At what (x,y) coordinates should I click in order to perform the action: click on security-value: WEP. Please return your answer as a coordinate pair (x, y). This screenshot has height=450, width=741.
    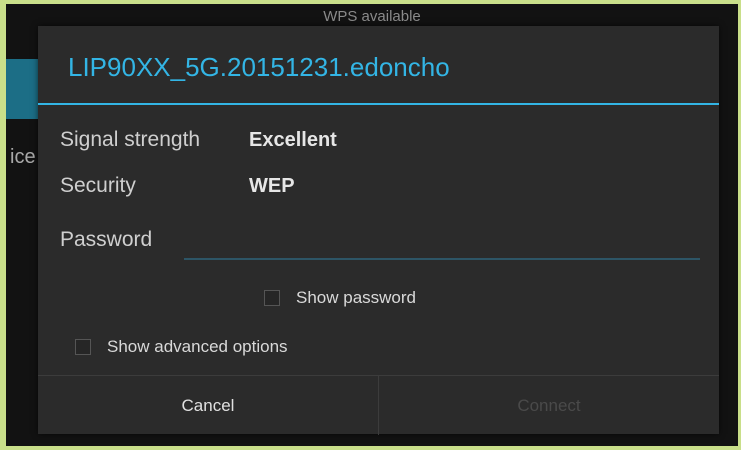
    Looking at the image, I should click on (272, 186).